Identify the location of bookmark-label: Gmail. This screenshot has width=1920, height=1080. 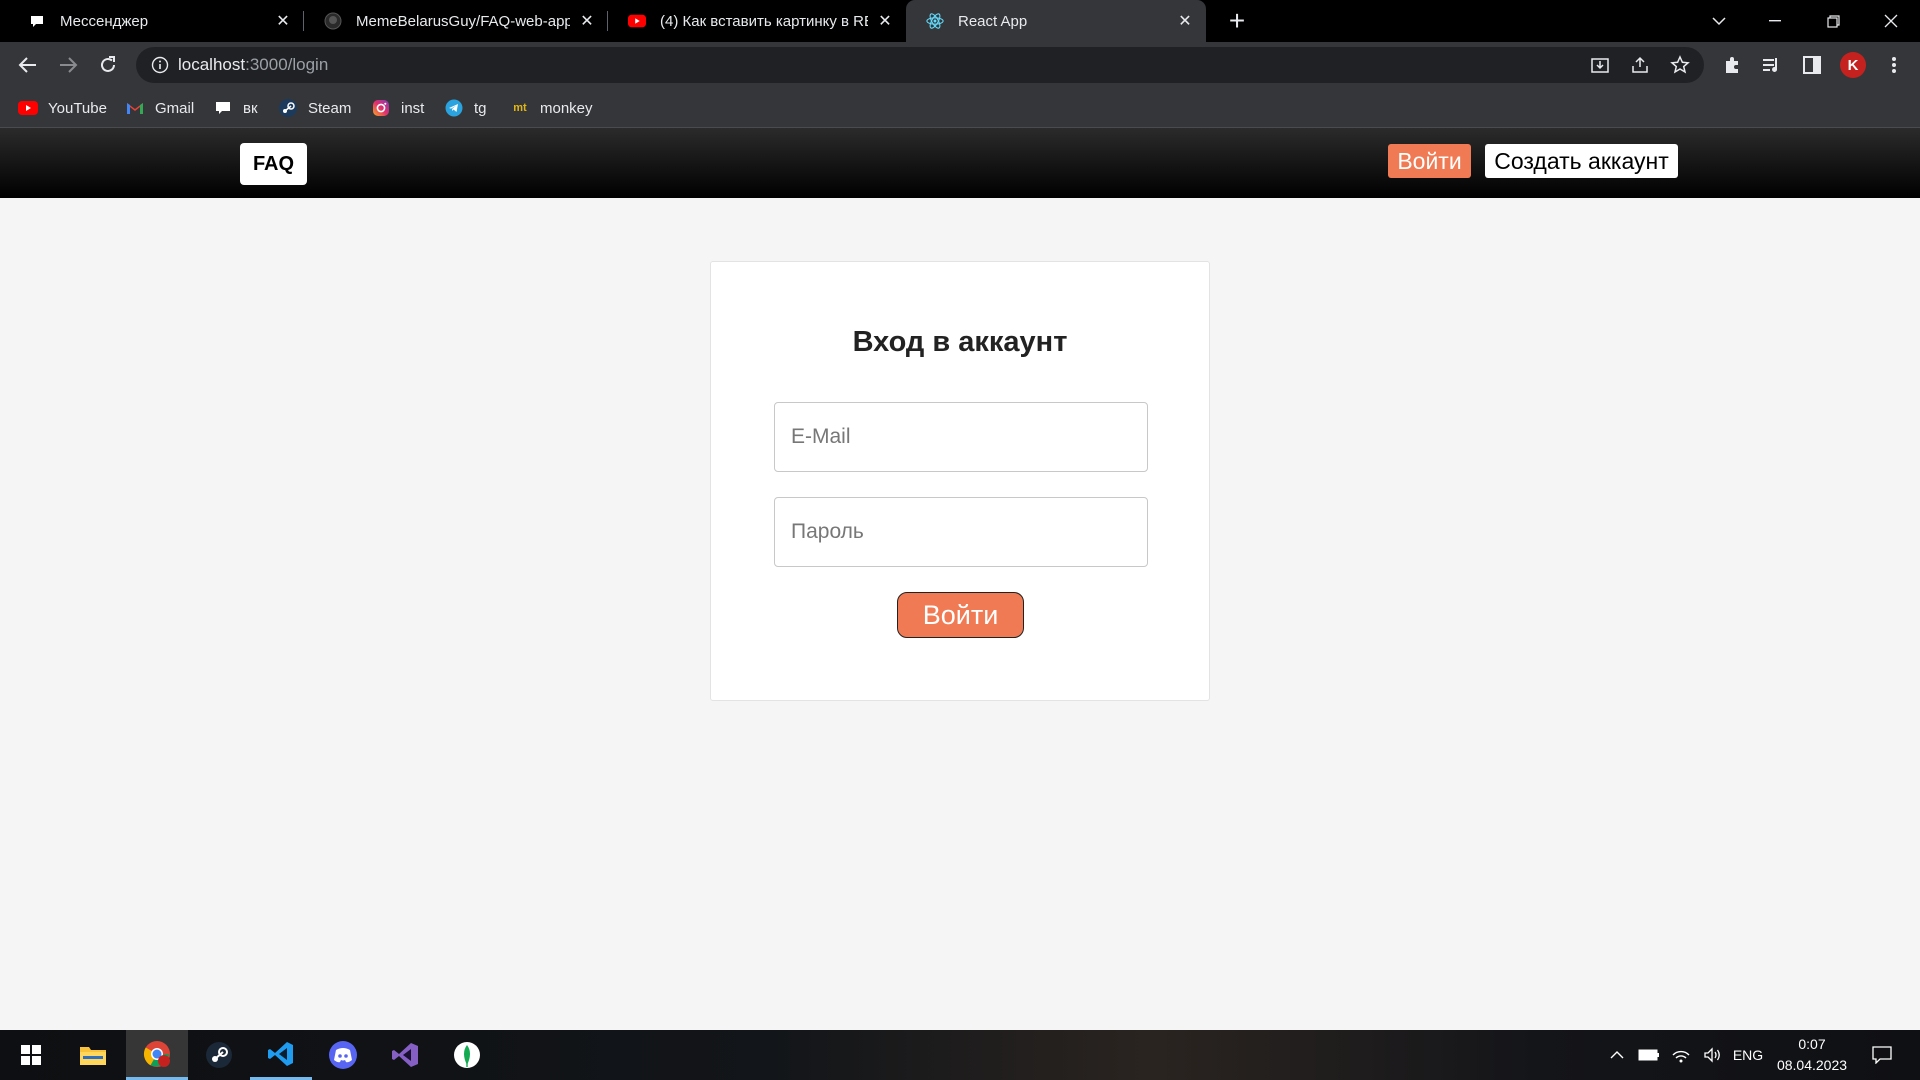
(175, 108).